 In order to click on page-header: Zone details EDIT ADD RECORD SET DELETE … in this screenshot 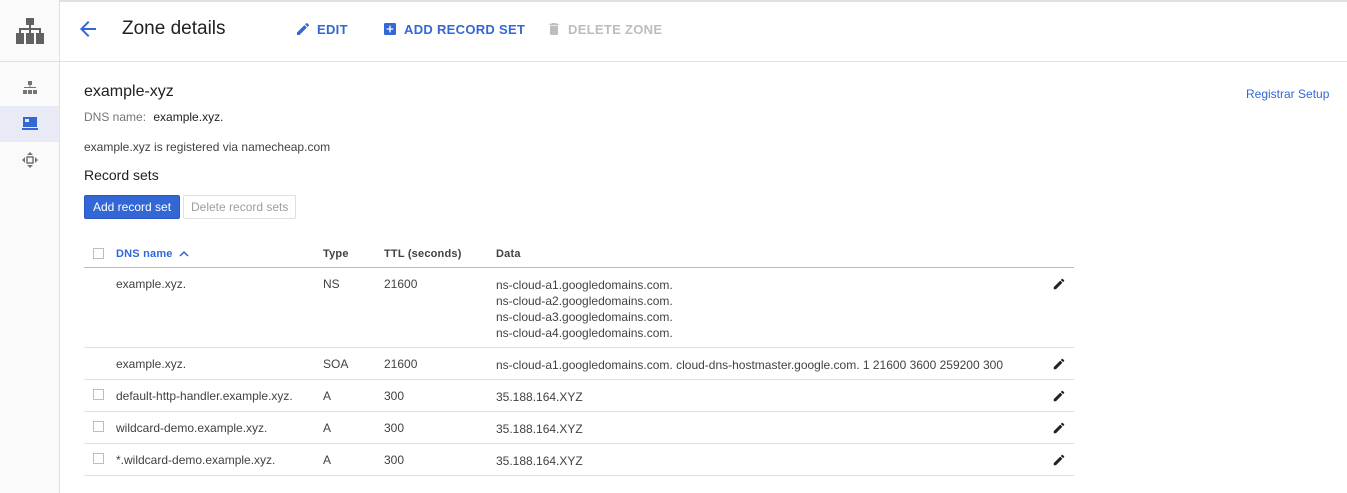, I will do `click(703, 31)`.